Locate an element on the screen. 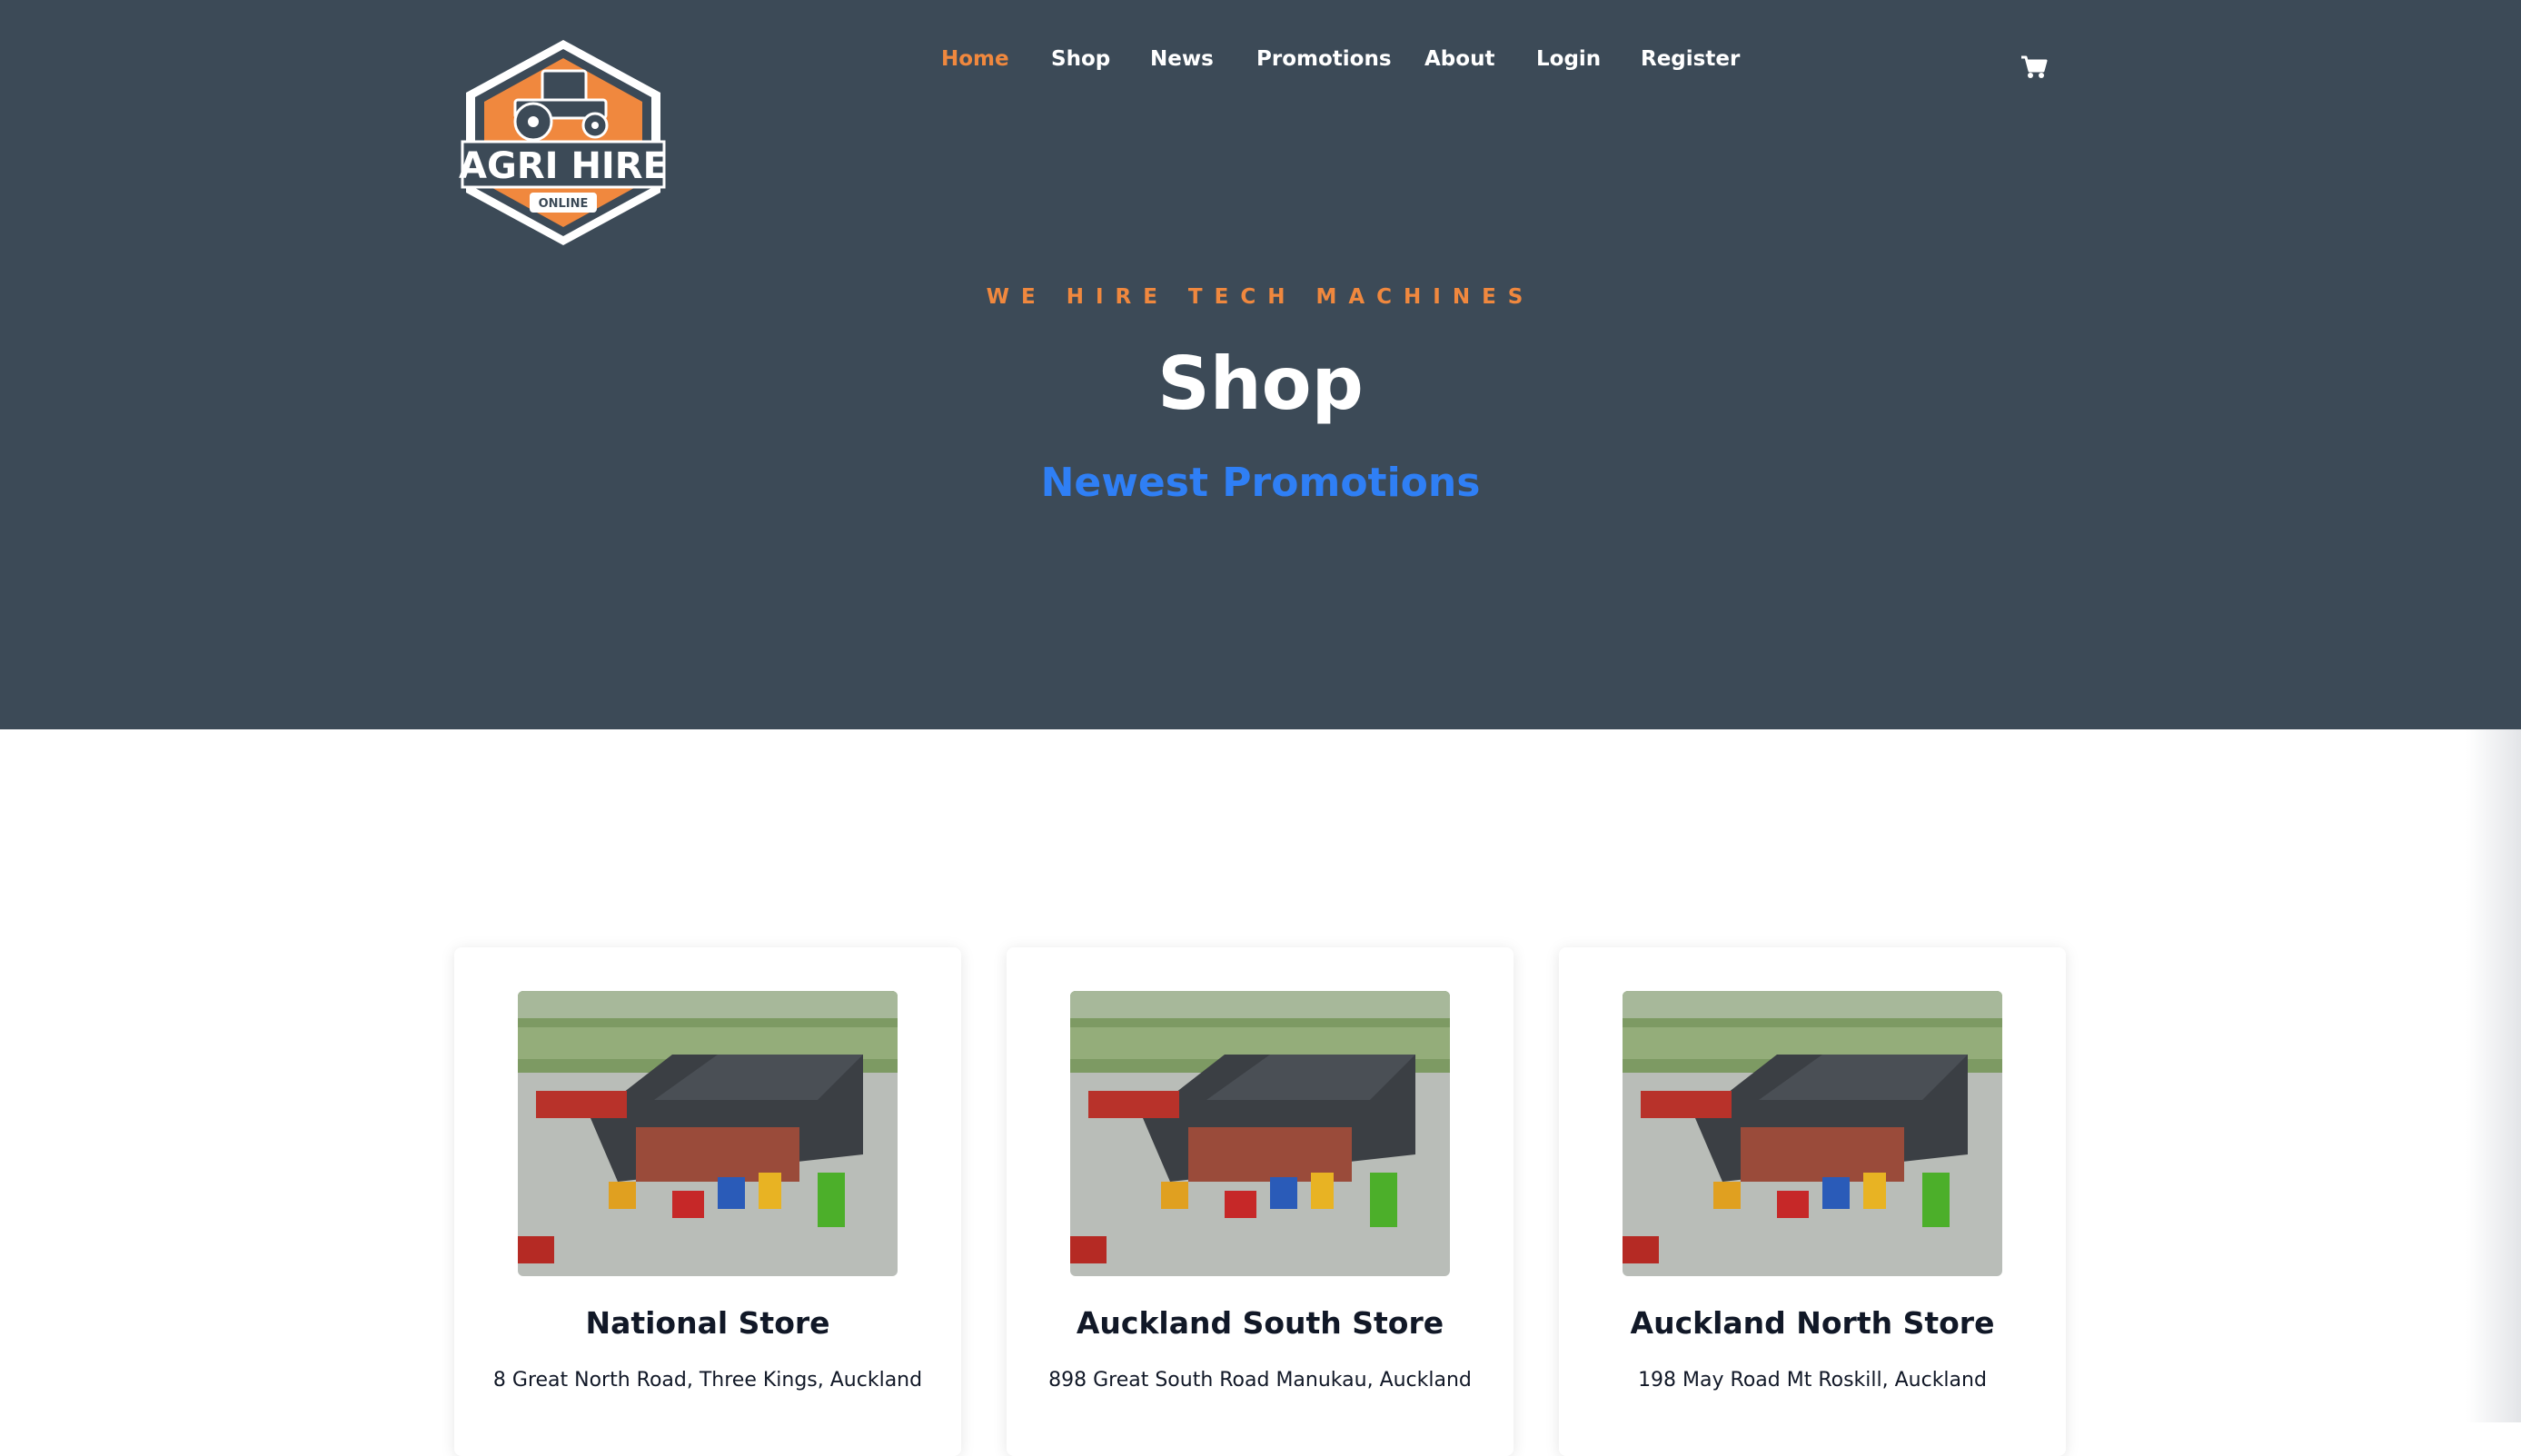 The width and height of the screenshot is (2521, 1456). nav-news: News is located at coordinates (1182, 59).